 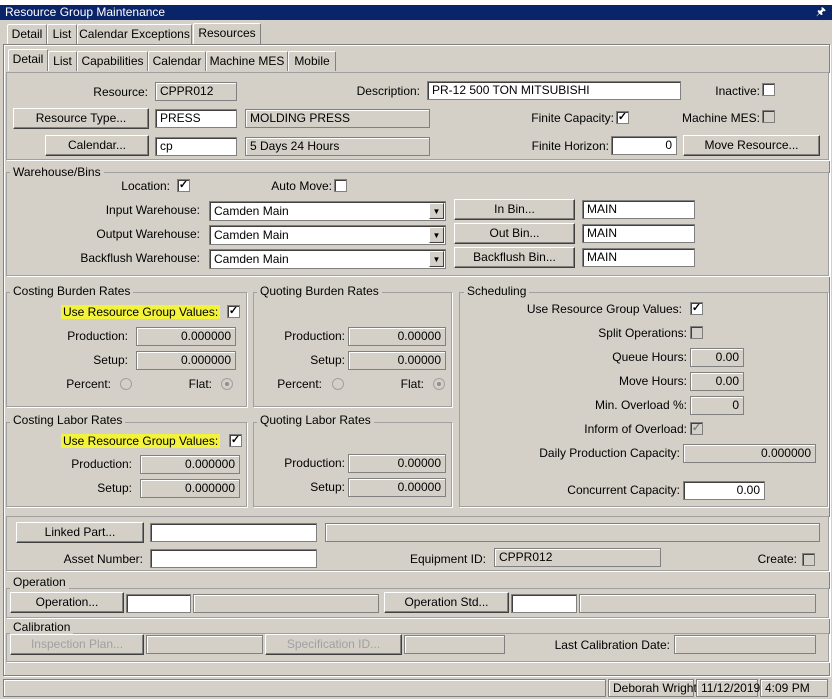 I want to click on quoting-burden-flat-radio, so click(x=439, y=384).